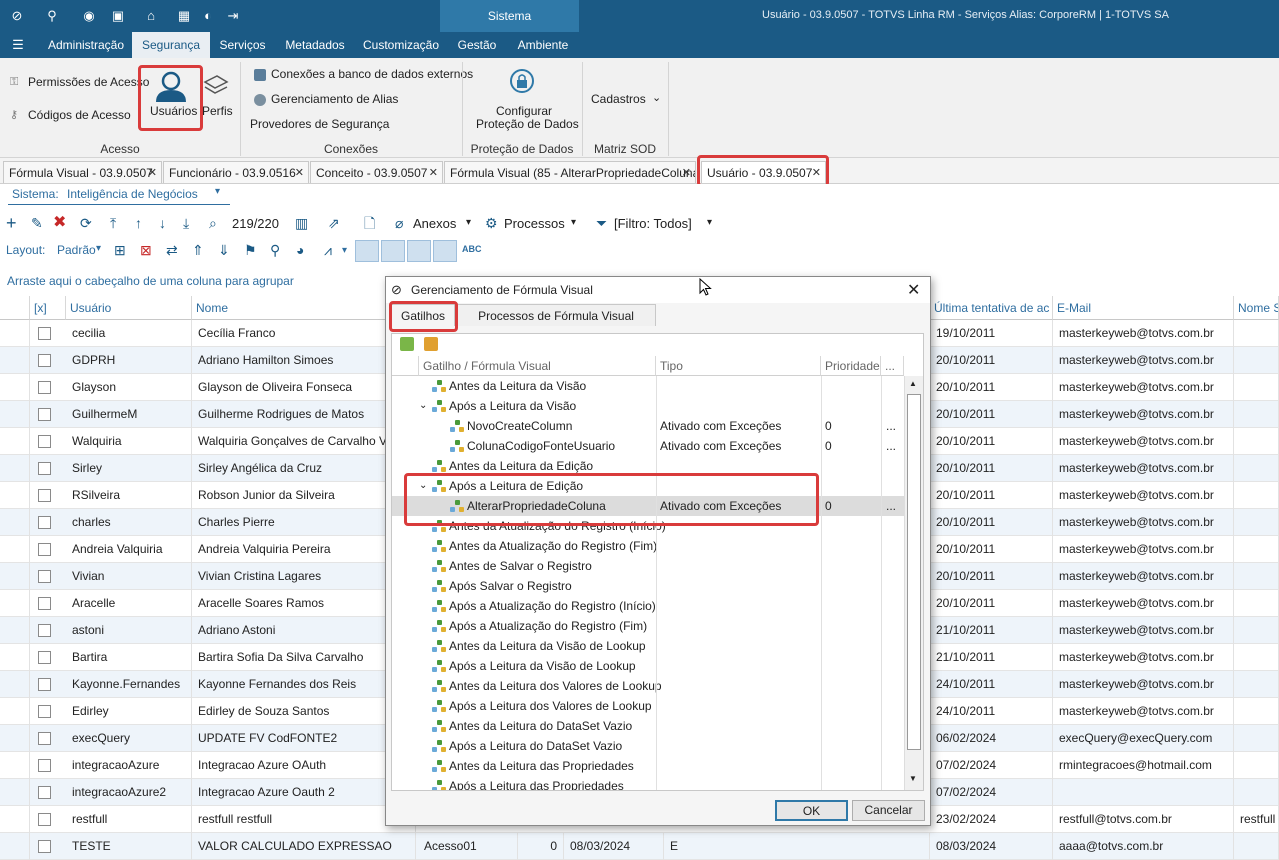  I want to click on system-tab: Sistema, so click(509, 16).